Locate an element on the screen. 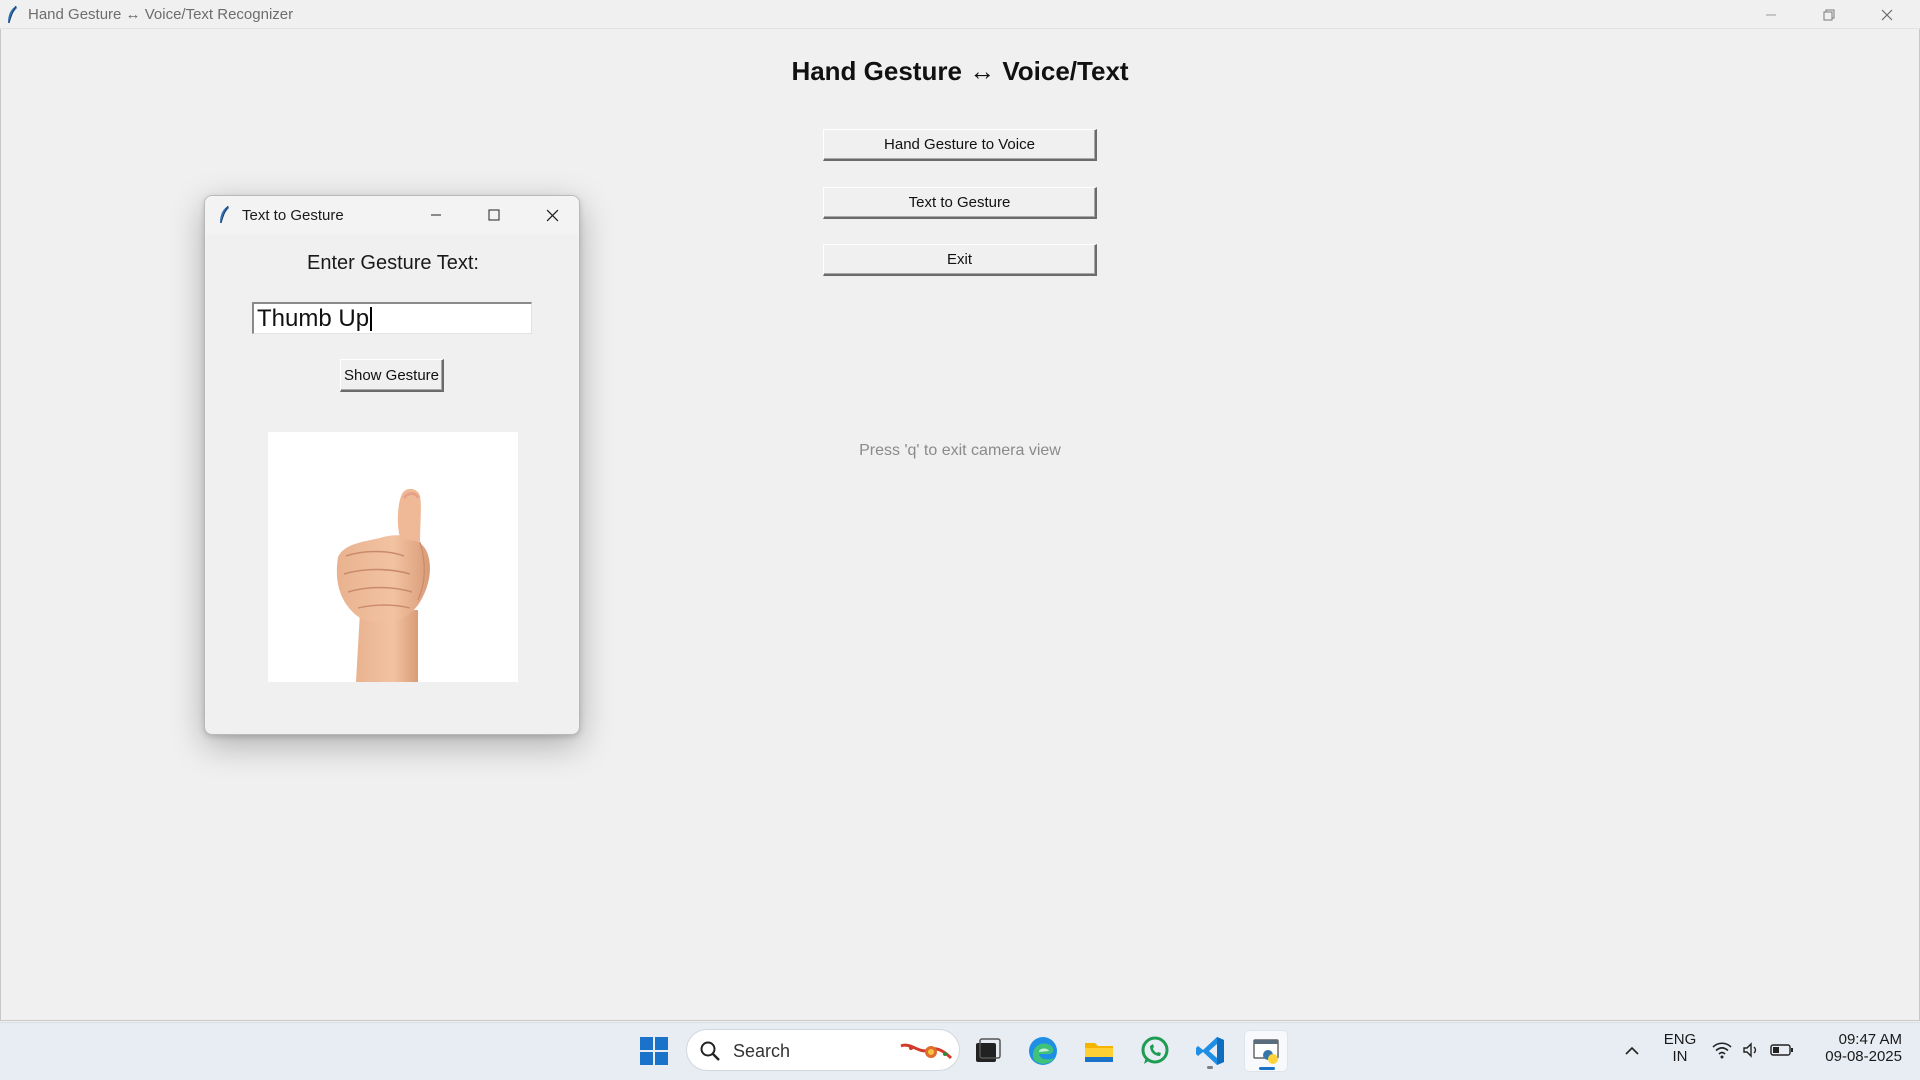 The image size is (1920, 1080). edge-icon is located at coordinates (1043, 1051).